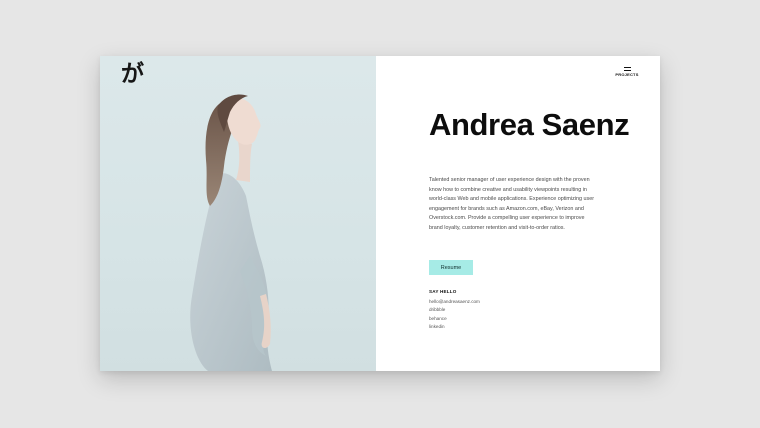 The height and width of the screenshot is (428, 760). I want to click on linkedin-link: linkedin, so click(454, 327).